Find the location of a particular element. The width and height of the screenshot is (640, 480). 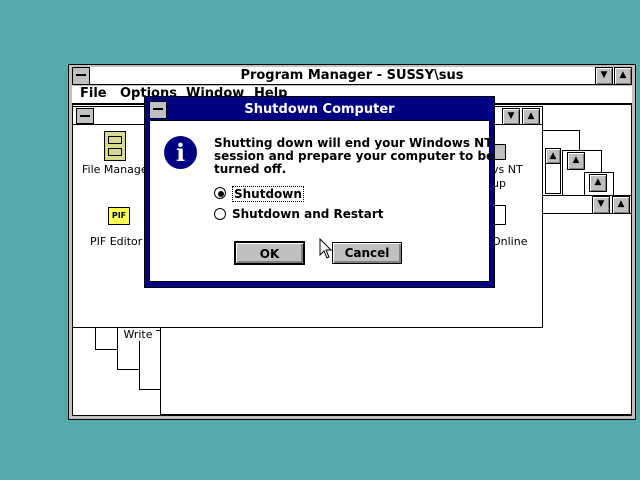

dialog-message-line-1: Shutting down will end your Windows NT is located at coordinates (353, 143).